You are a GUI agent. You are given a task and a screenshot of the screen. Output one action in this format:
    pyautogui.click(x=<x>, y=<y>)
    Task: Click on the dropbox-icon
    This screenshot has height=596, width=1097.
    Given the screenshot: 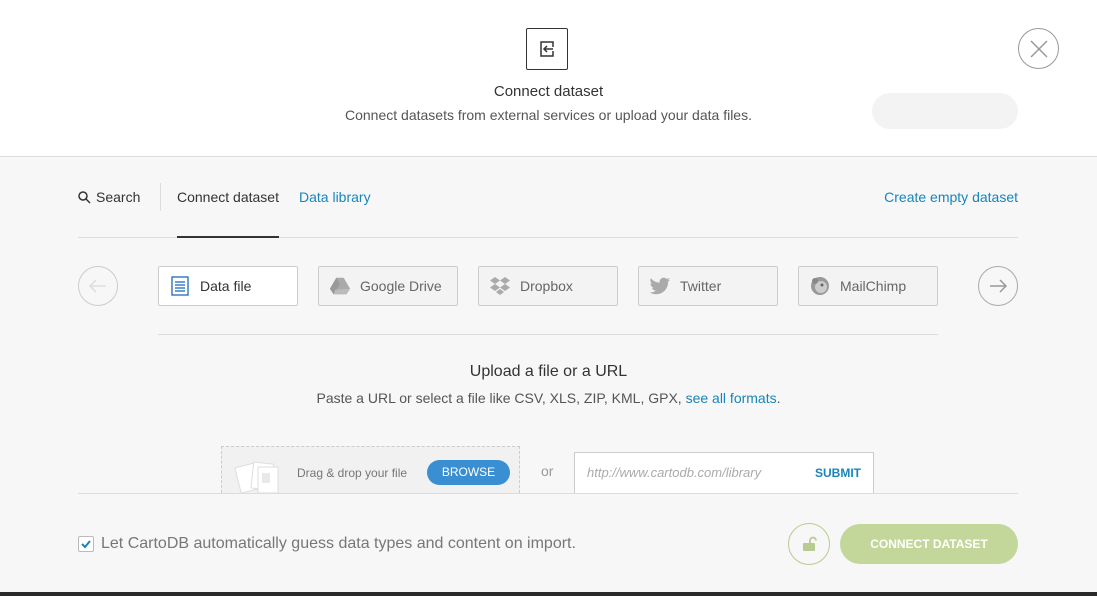 What is the action you would take?
    pyautogui.click(x=500, y=286)
    